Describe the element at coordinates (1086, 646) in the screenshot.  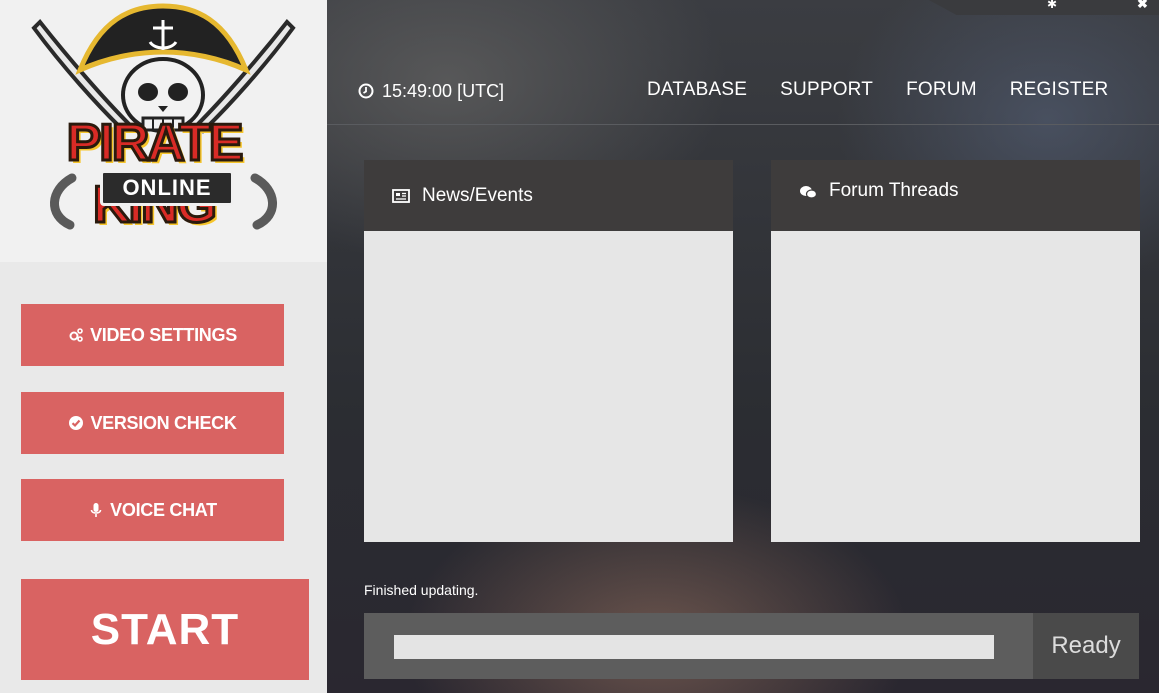
I see `ready-status: Ready` at that location.